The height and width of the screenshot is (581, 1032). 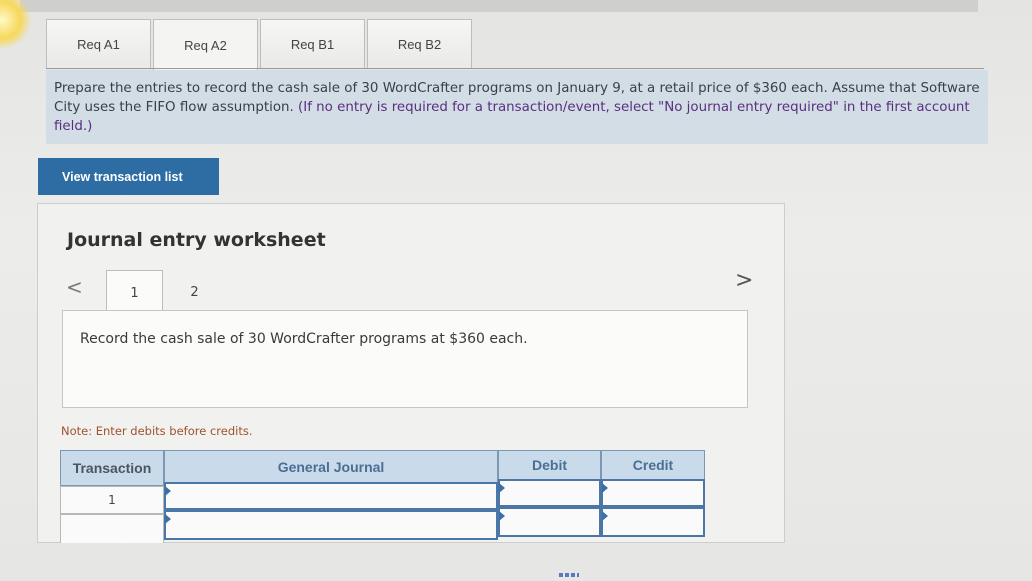 What do you see at coordinates (196, 240) in the screenshot?
I see `worksheet-title: Journal entry worksheet` at bounding box center [196, 240].